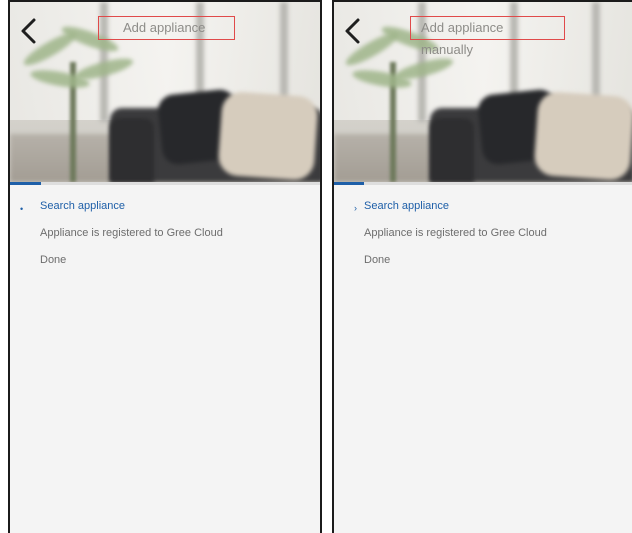  What do you see at coordinates (487, 36) in the screenshot?
I see `page-title: Add appliance manually` at bounding box center [487, 36].